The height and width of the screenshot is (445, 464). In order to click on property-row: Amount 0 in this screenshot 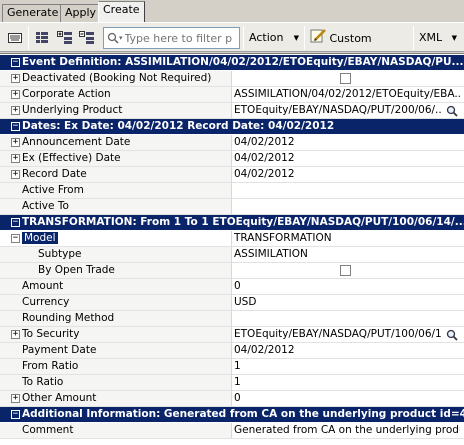, I will do `click(232, 287)`.